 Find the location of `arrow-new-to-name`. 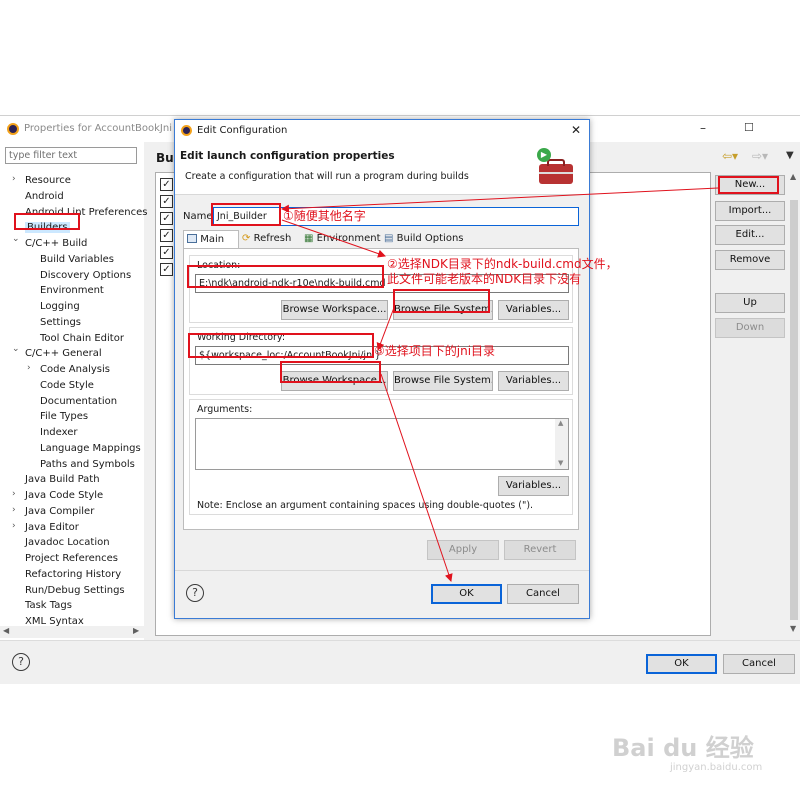

arrow-new-to-name is located at coordinates (500, 200).